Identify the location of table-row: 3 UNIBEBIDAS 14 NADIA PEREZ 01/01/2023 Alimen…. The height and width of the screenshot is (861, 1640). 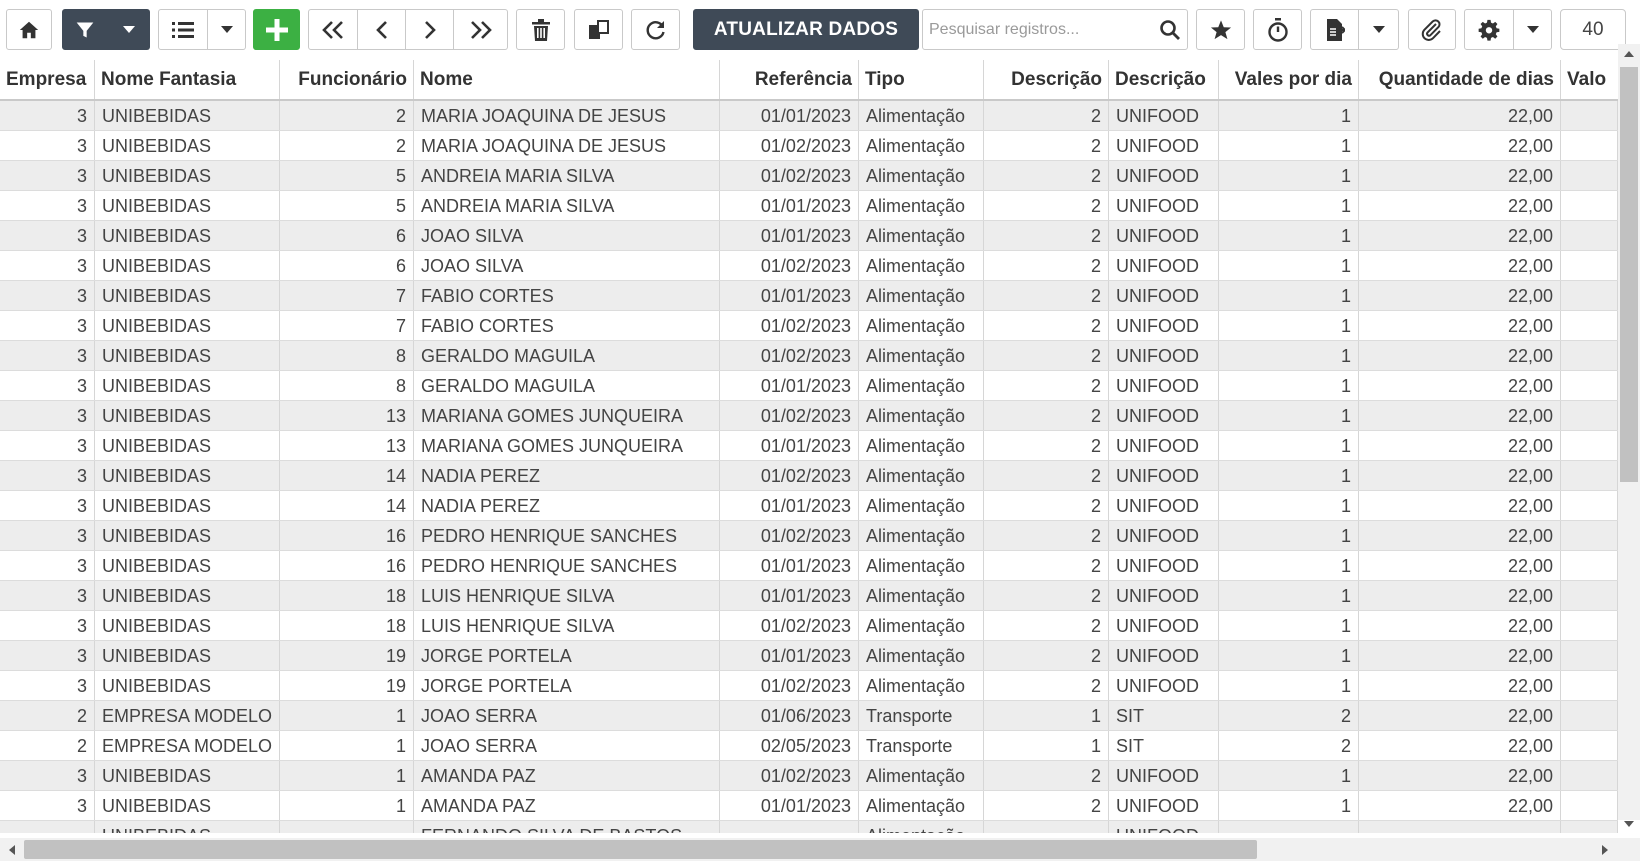
(809, 506).